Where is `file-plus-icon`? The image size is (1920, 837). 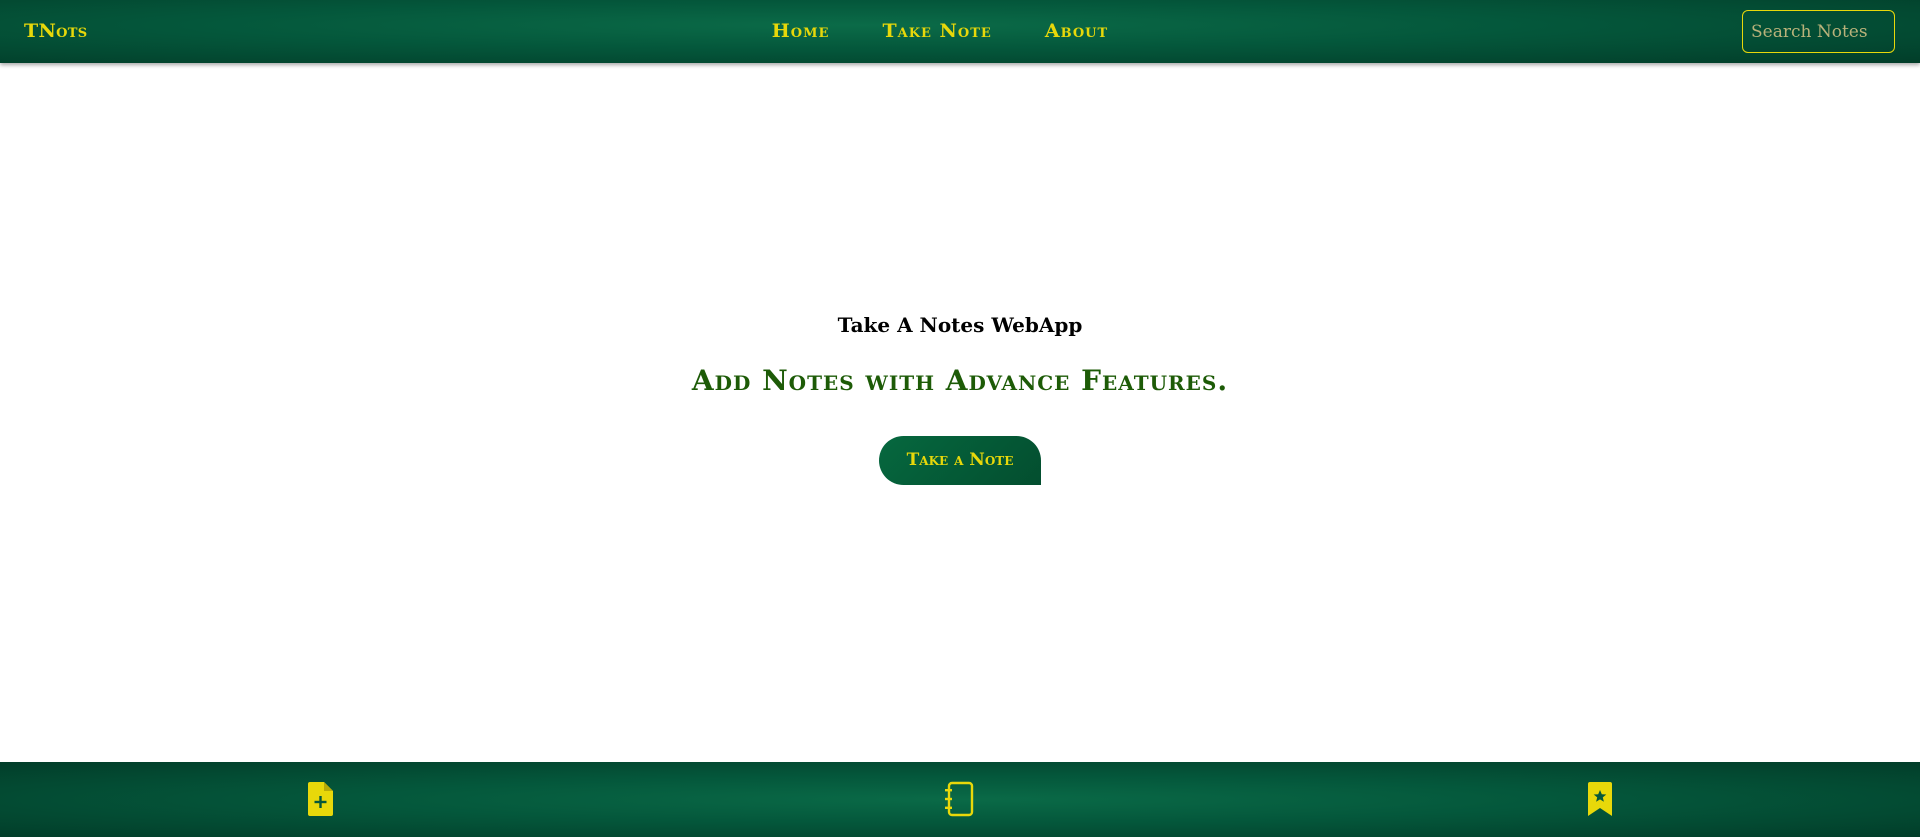
file-plus-icon is located at coordinates (320, 799).